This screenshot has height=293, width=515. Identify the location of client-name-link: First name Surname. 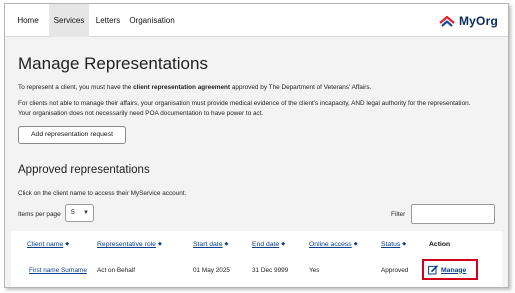
(58, 270).